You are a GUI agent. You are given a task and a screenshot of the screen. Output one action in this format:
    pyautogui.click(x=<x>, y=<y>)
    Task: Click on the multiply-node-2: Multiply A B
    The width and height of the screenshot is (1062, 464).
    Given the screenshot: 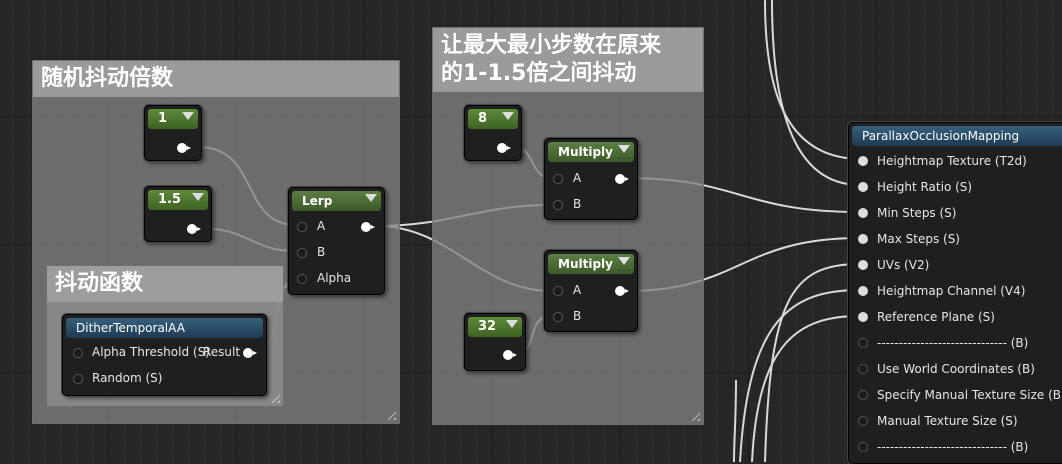 What is the action you would take?
    pyautogui.click(x=591, y=291)
    